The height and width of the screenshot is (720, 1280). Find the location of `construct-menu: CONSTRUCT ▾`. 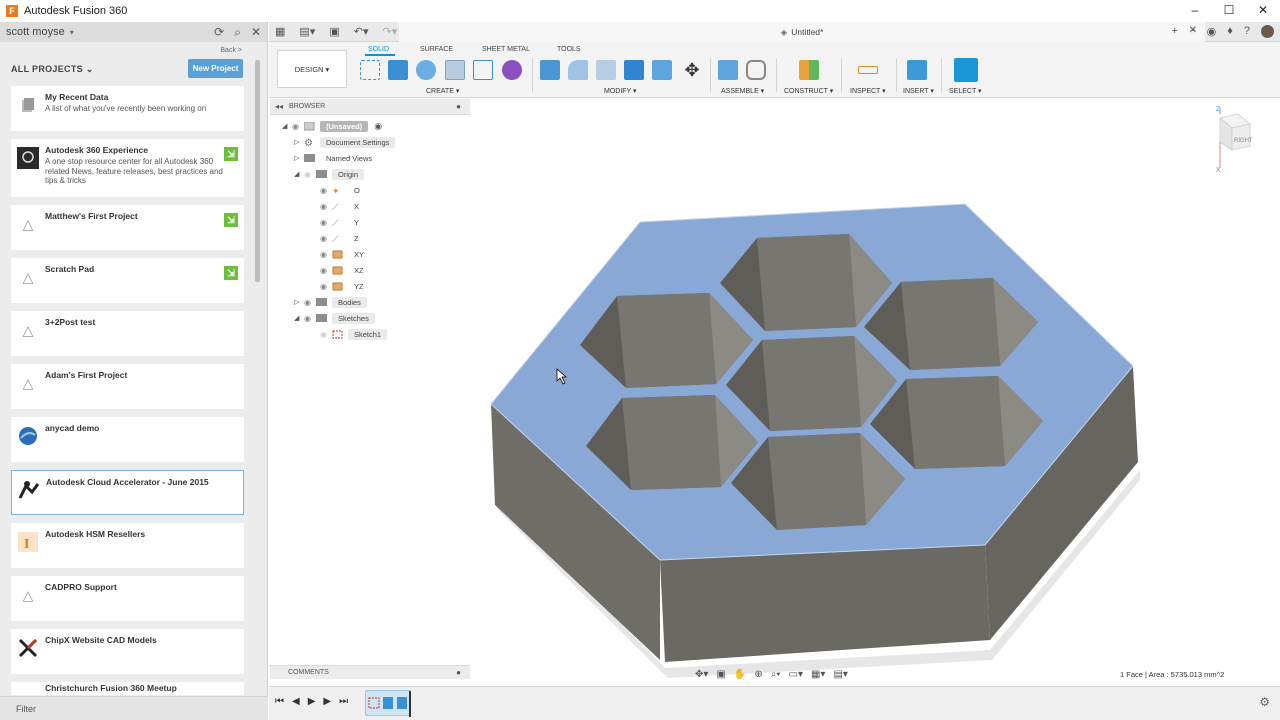

construct-menu: CONSTRUCT ▾ is located at coordinates (808, 91).